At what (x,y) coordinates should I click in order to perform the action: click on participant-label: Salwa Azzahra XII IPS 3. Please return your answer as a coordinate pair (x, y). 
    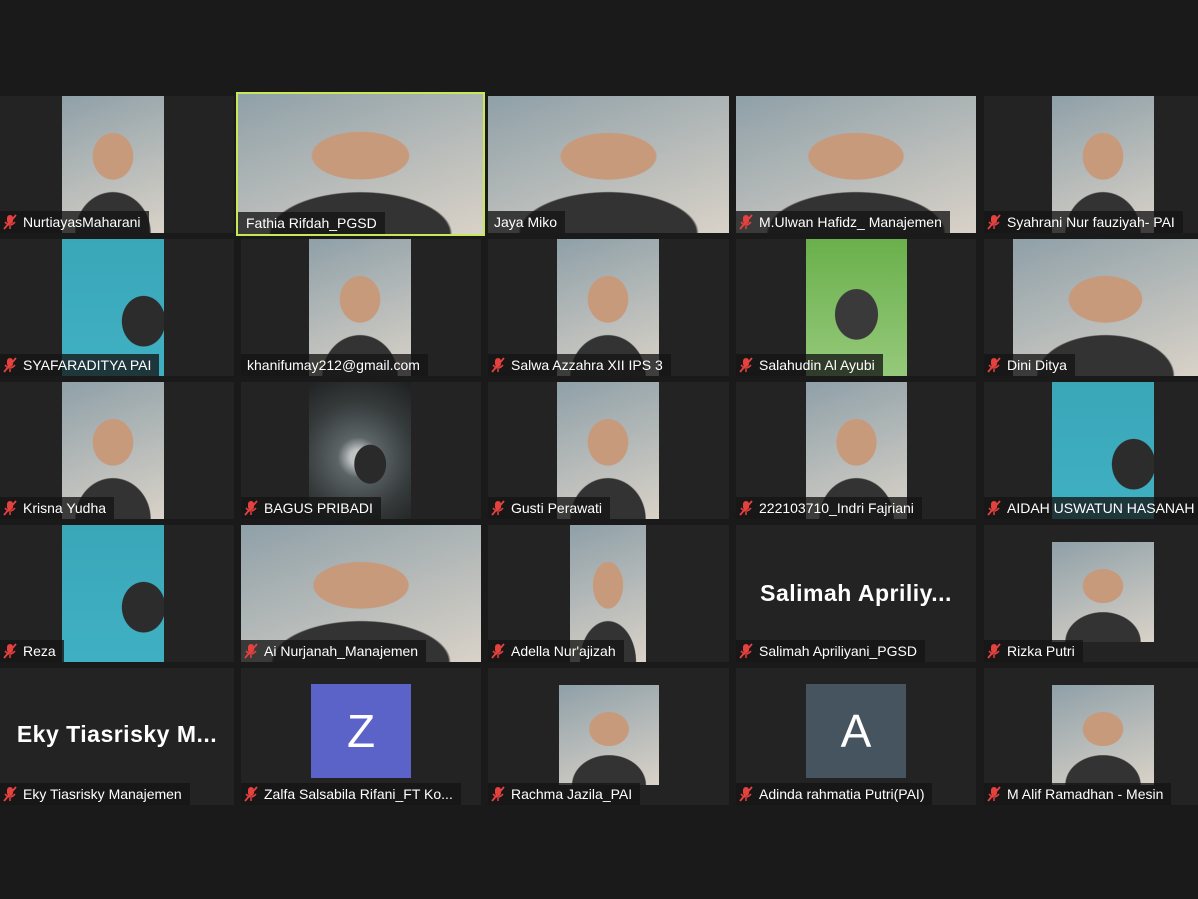
    Looking at the image, I should click on (579, 365).